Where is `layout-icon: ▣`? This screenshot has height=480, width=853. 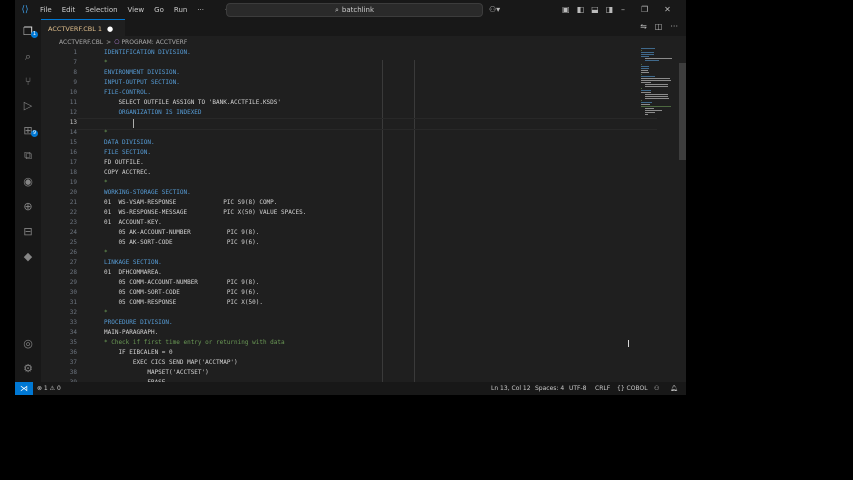 layout-icon: ▣ is located at coordinates (566, 9).